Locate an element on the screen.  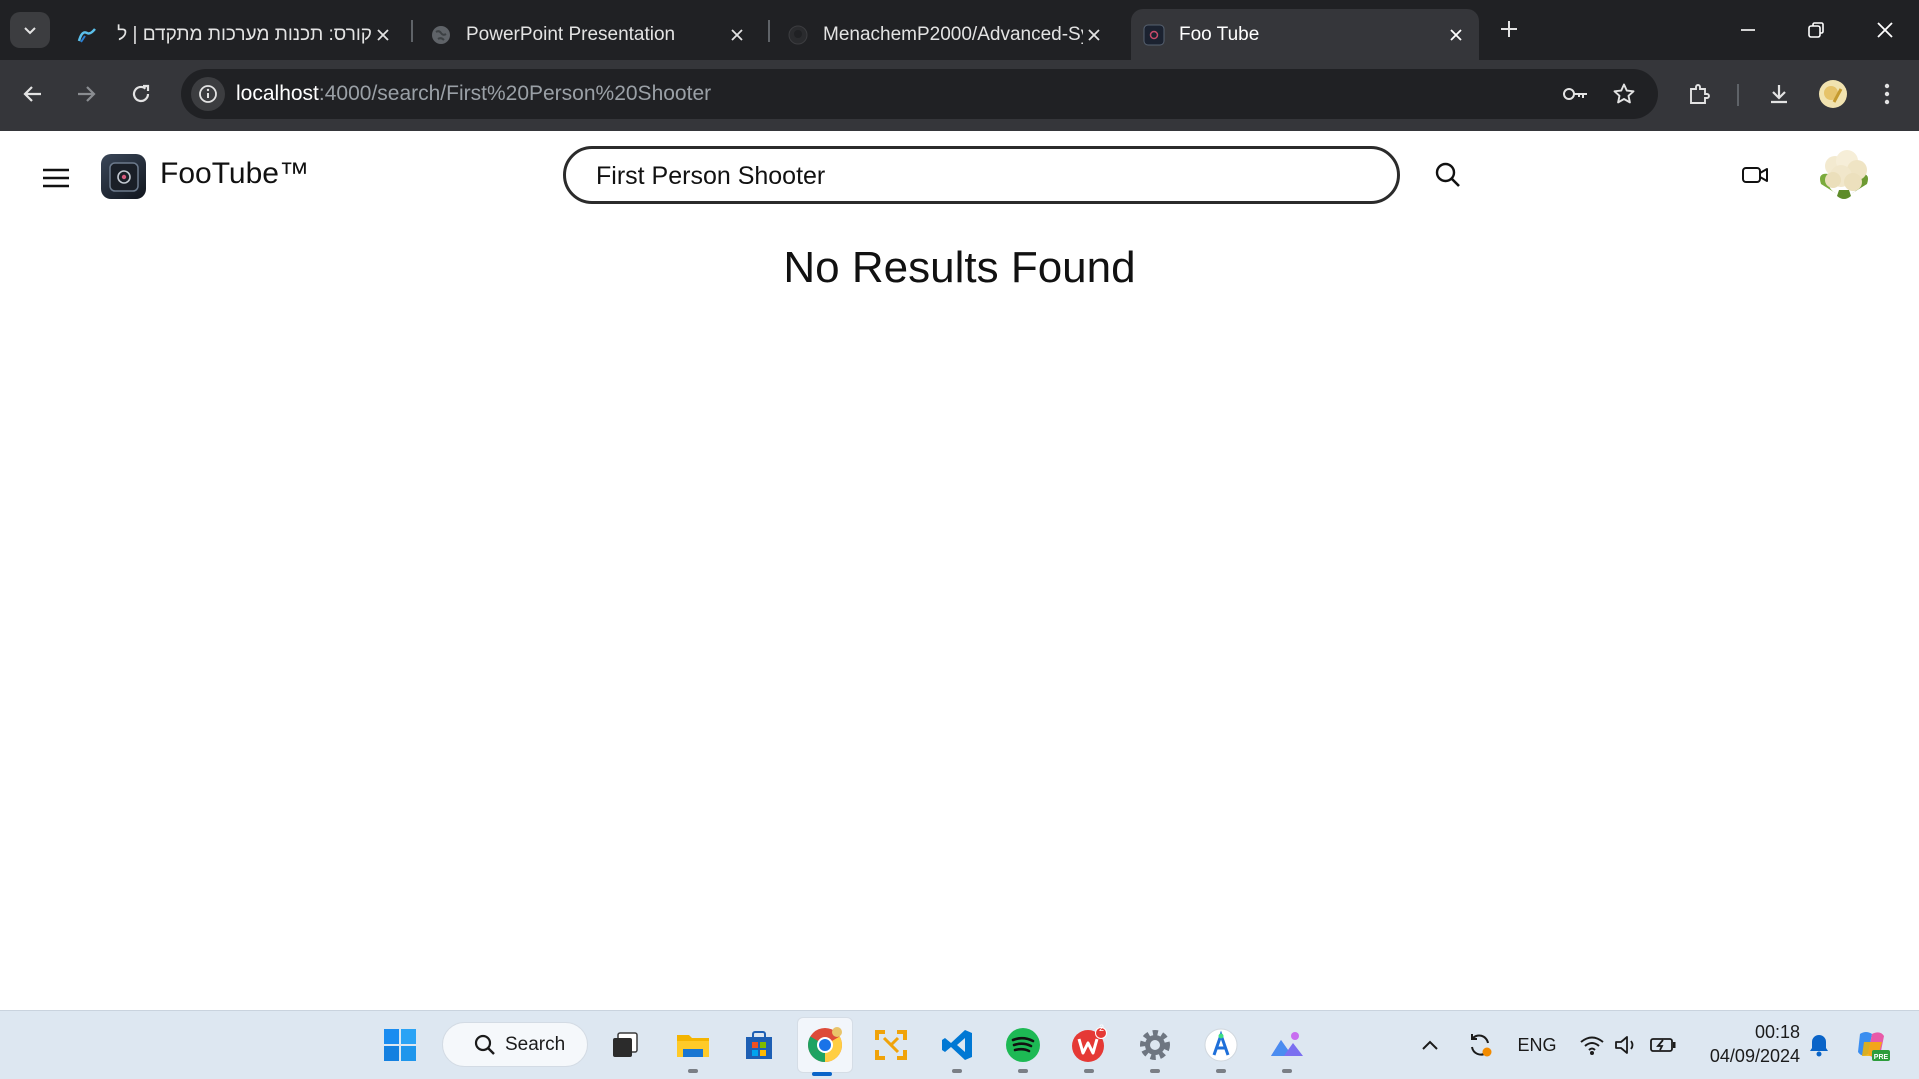
spotify-button is located at coordinates (1023, 1047).